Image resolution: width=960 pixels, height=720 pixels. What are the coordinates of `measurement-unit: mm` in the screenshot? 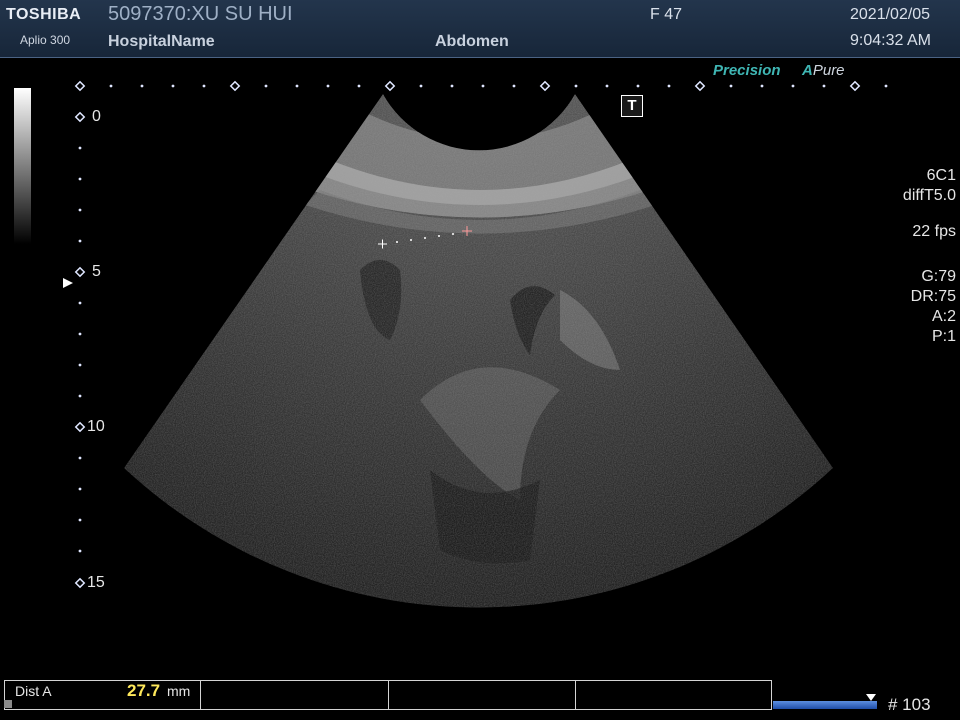 It's located at (179, 691).